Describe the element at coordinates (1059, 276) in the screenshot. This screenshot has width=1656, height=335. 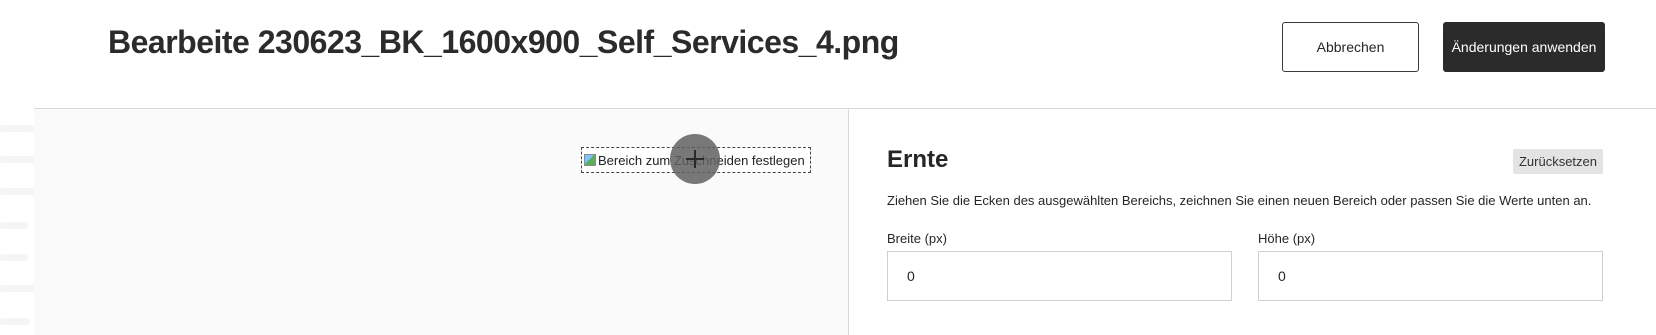
I see `width-input` at that location.